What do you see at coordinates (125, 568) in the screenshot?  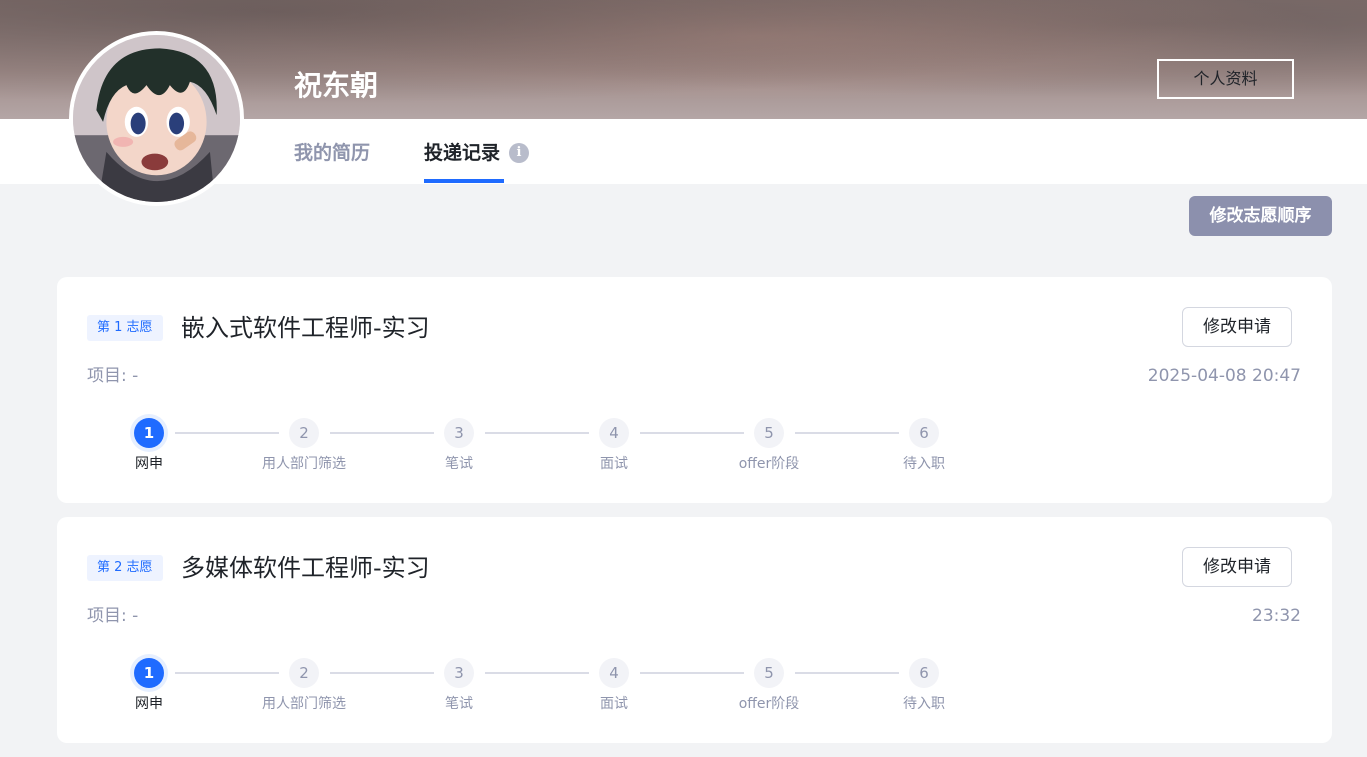 I see `preference-badge: 第 2 志愿` at bounding box center [125, 568].